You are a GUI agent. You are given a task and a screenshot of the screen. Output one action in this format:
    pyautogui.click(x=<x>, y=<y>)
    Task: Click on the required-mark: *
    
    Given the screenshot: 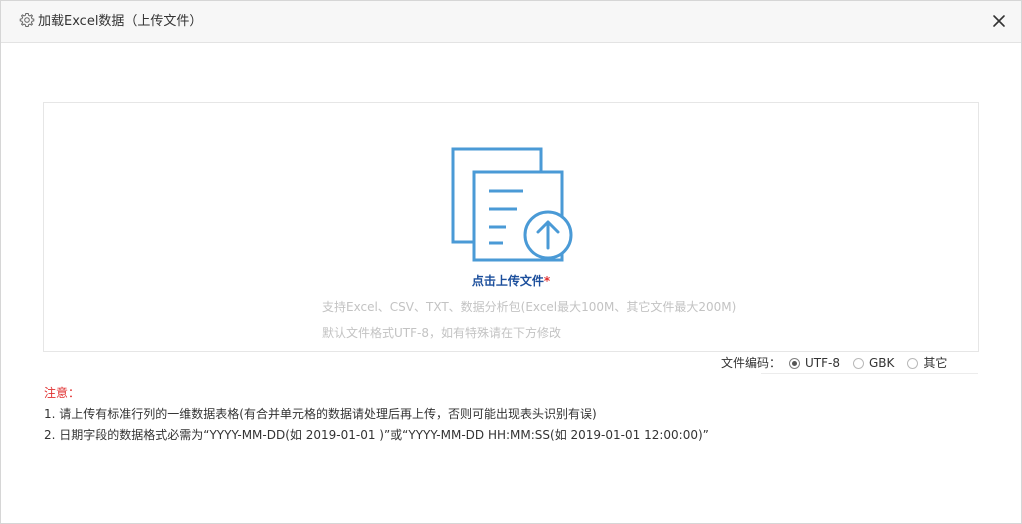 What is the action you would take?
    pyautogui.click(x=547, y=281)
    